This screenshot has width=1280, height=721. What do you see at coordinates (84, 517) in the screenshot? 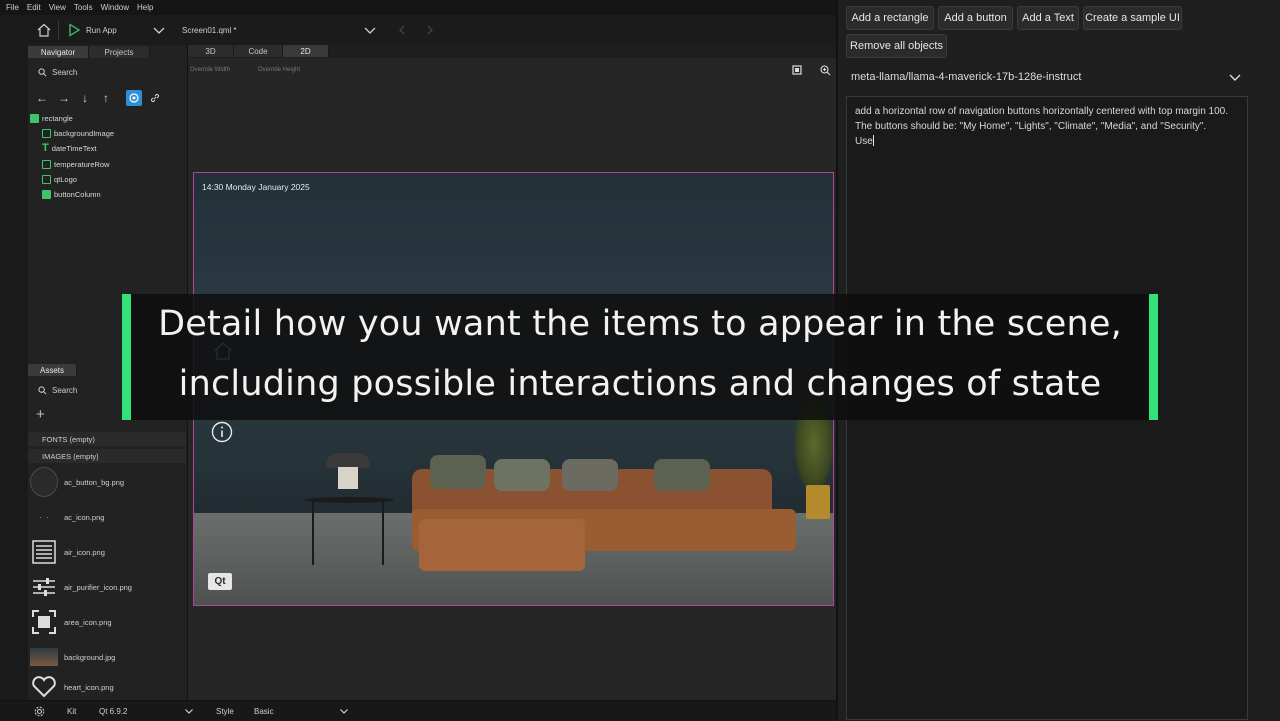
I see `asset-name: ac_icon.png` at bounding box center [84, 517].